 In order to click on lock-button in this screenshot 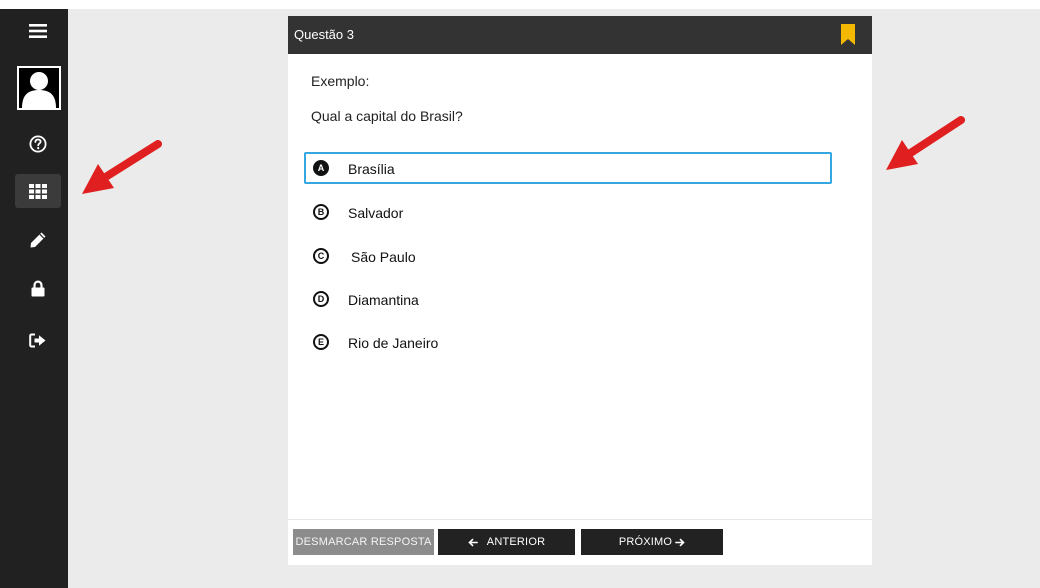, I will do `click(38, 288)`.